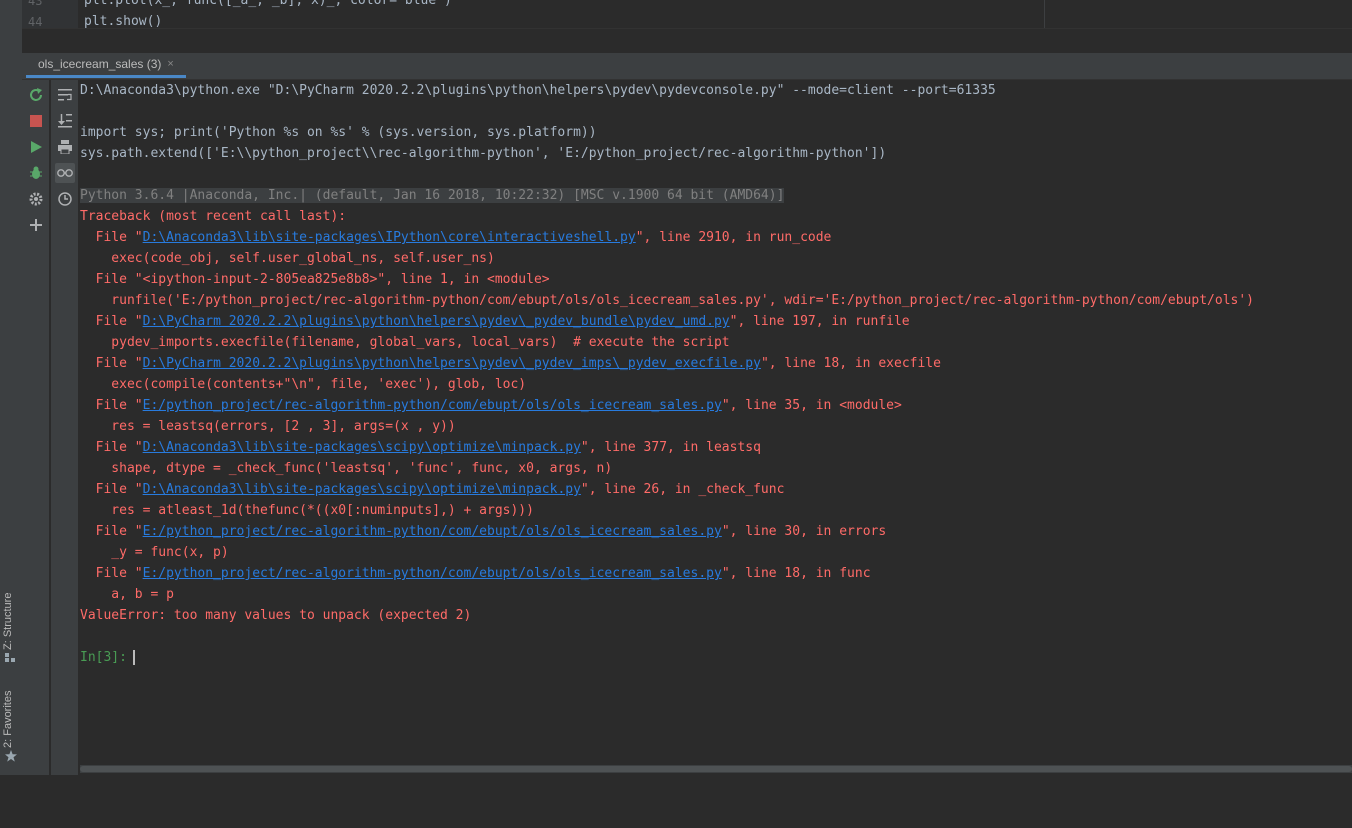 Image resolution: width=1352 pixels, height=828 pixels. Describe the element at coordinates (8, 621) in the screenshot. I see `structure-tab-label: Z: Structure` at that location.